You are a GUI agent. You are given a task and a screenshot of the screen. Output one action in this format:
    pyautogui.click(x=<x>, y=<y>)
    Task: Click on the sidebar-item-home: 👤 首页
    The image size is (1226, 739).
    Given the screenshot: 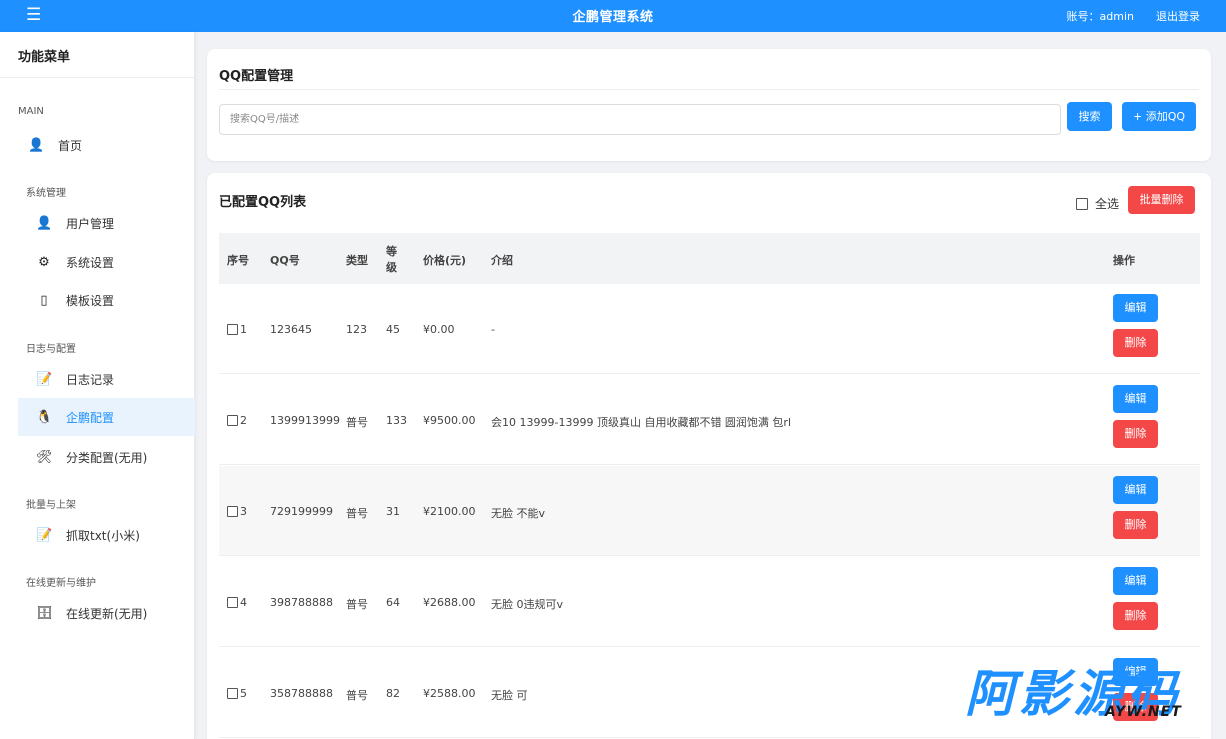 What is the action you would take?
    pyautogui.click(x=106, y=145)
    